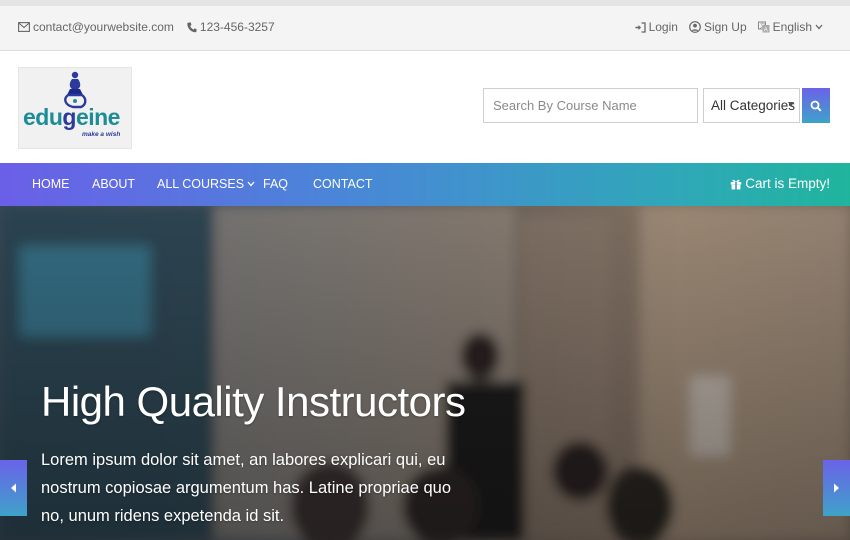 Image resolution: width=850 pixels, height=540 pixels. I want to click on envelope-icon, so click(24, 27).